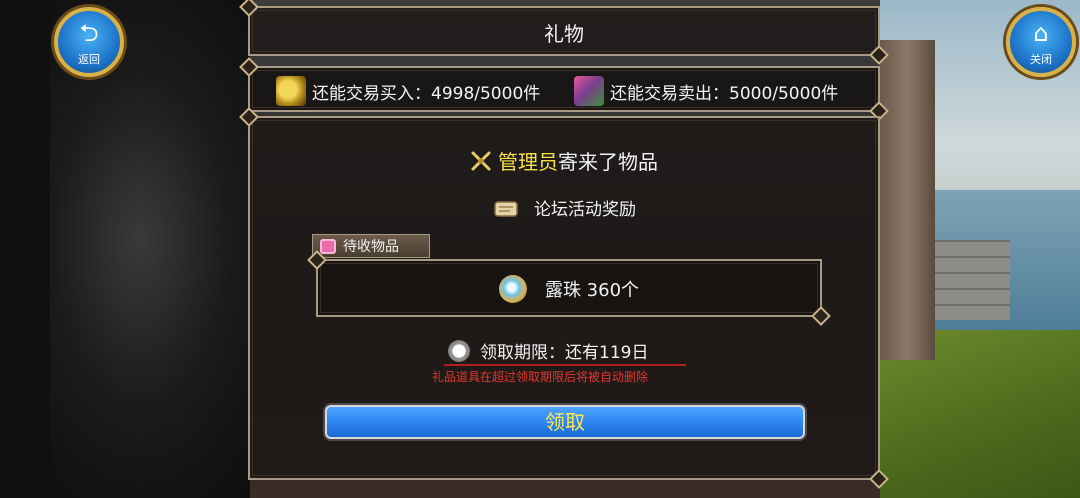  Describe the element at coordinates (426, 93) in the screenshot. I see `trade-buy-label: 还能交易买入：4998/5000件` at that location.